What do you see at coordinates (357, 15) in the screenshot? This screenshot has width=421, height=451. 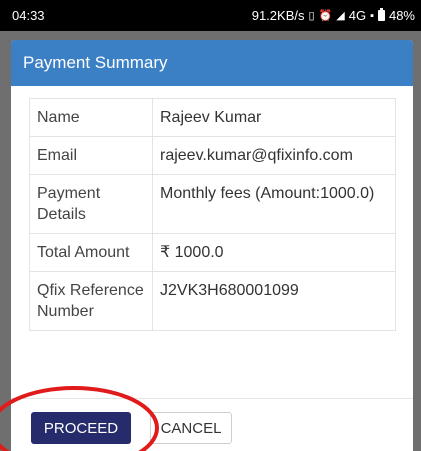 I see `network-type: 4G` at bounding box center [357, 15].